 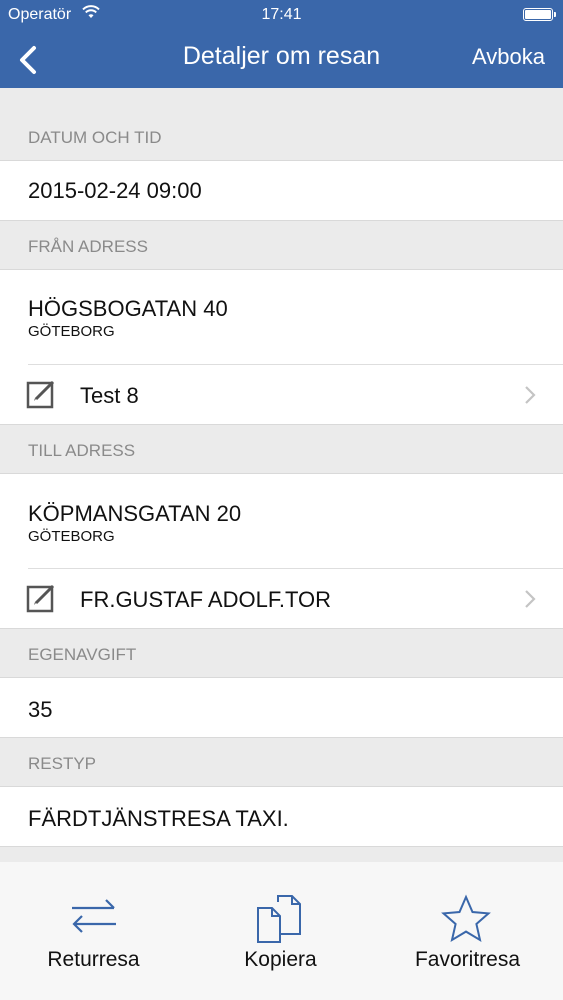 I want to click on fran-note-row: Test 8, so click(x=281, y=395).